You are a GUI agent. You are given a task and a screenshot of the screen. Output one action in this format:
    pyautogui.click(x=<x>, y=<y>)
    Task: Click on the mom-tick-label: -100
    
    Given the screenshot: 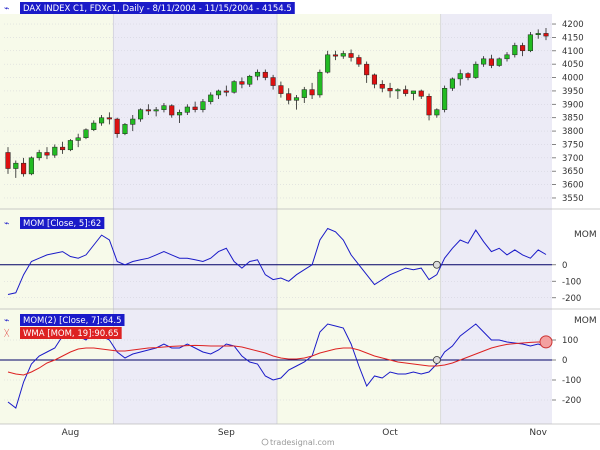 What is the action you would take?
    pyautogui.click(x=571, y=282)
    